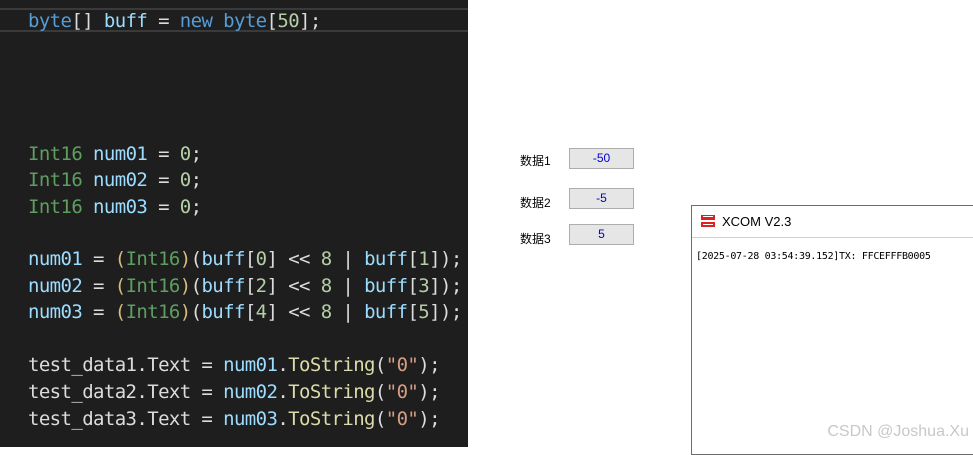  What do you see at coordinates (535, 161) in the screenshot?
I see `field-label-1: 数据1` at bounding box center [535, 161].